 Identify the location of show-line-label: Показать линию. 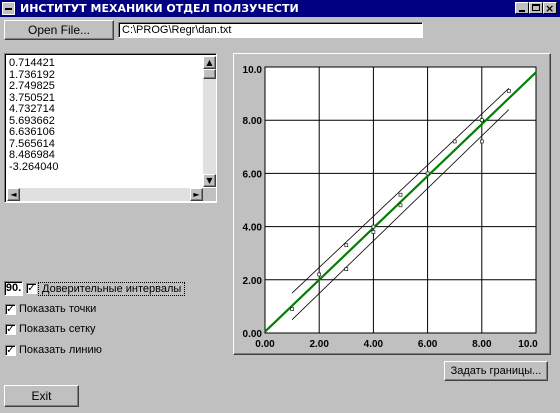
(60, 350).